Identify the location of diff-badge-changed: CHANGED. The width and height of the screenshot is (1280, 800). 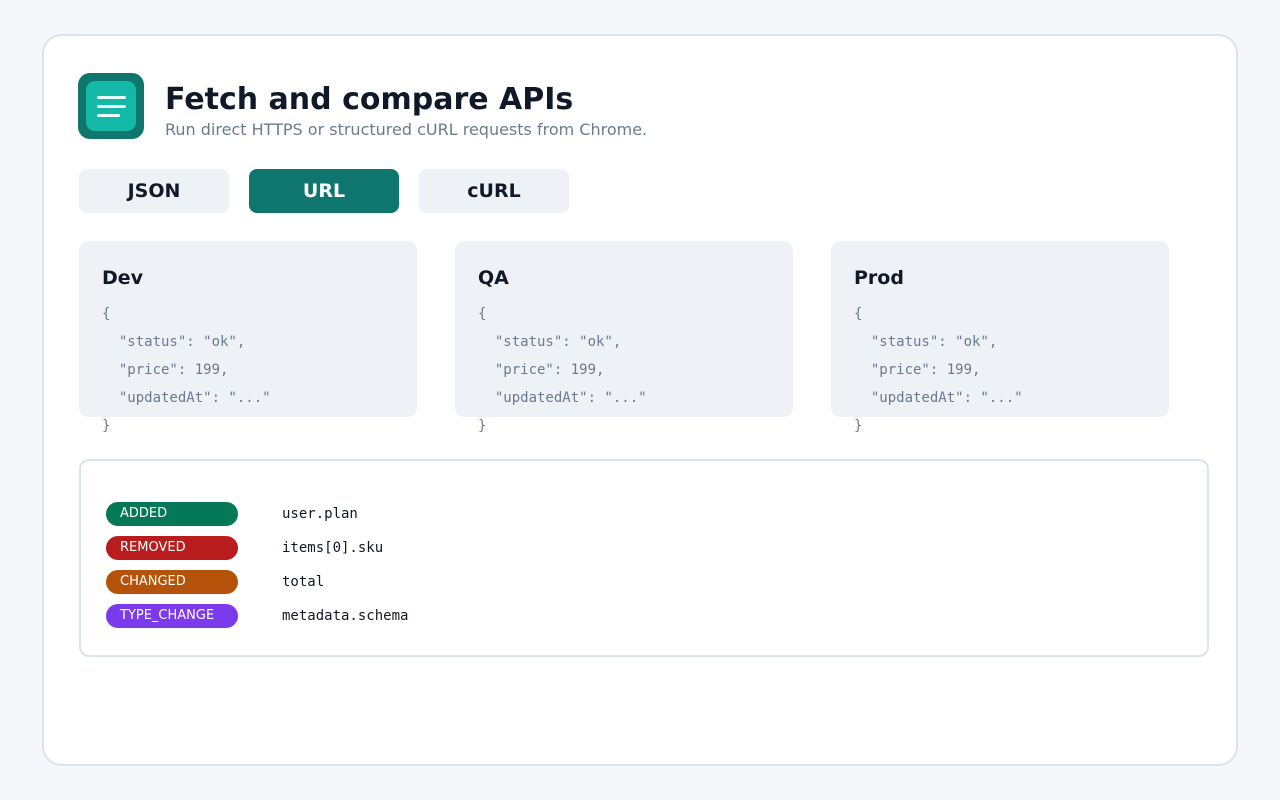
(172, 582).